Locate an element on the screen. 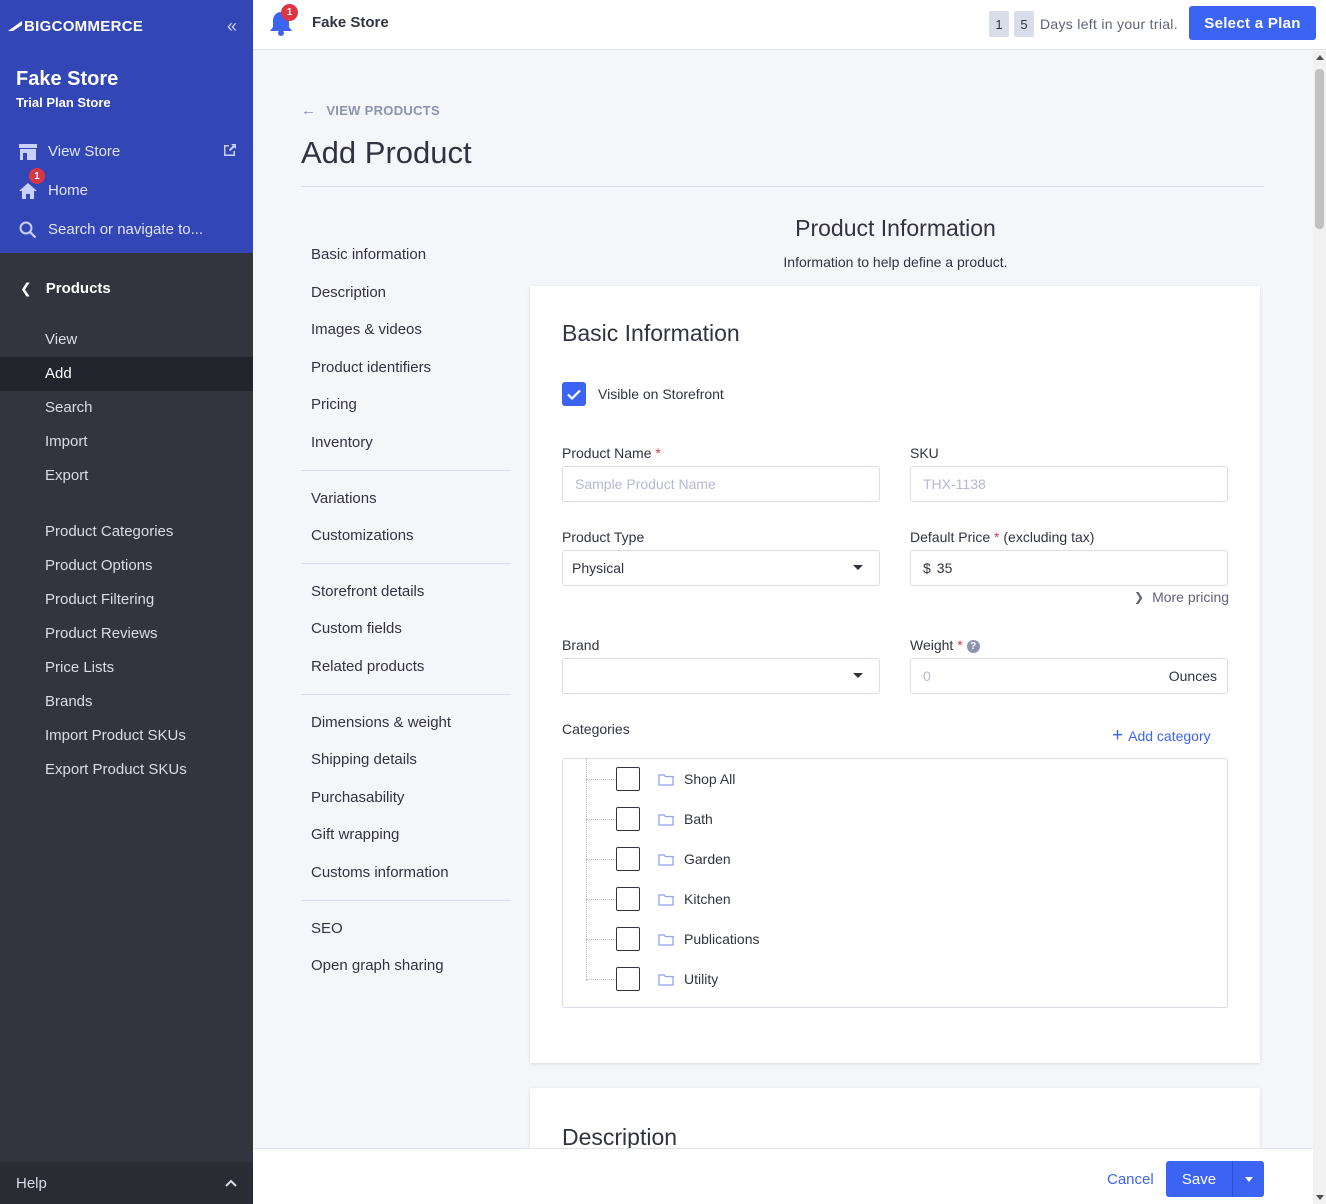 The height and width of the screenshot is (1204, 1326). section-title: Product Information is located at coordinates (895, 228).